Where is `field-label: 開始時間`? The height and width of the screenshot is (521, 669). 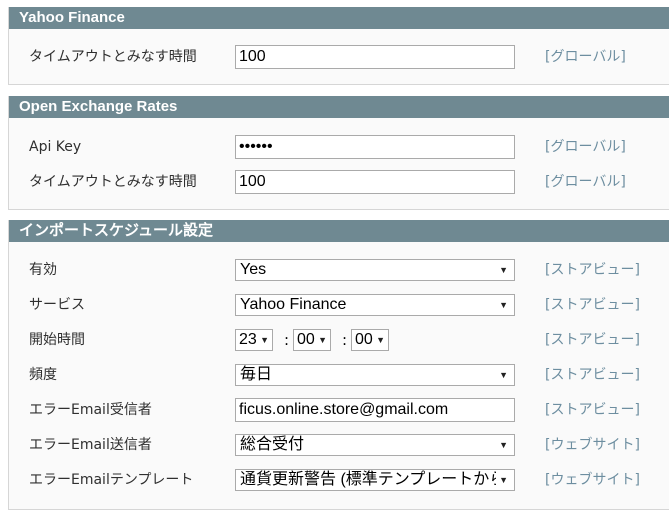
field-label: 開始時間 is located at coordinates (57, 340).